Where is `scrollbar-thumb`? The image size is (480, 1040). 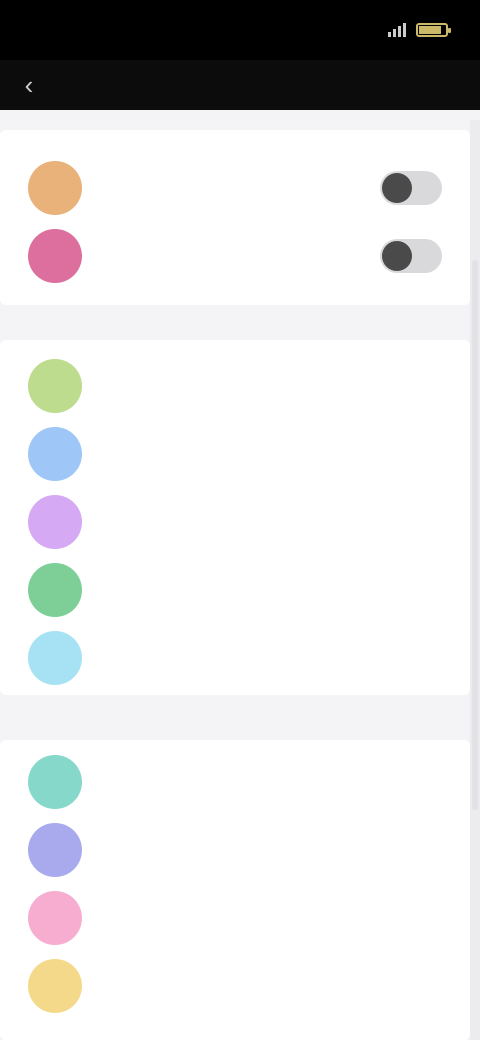 scrollbar-thumb is located at coordinates (475, 535).